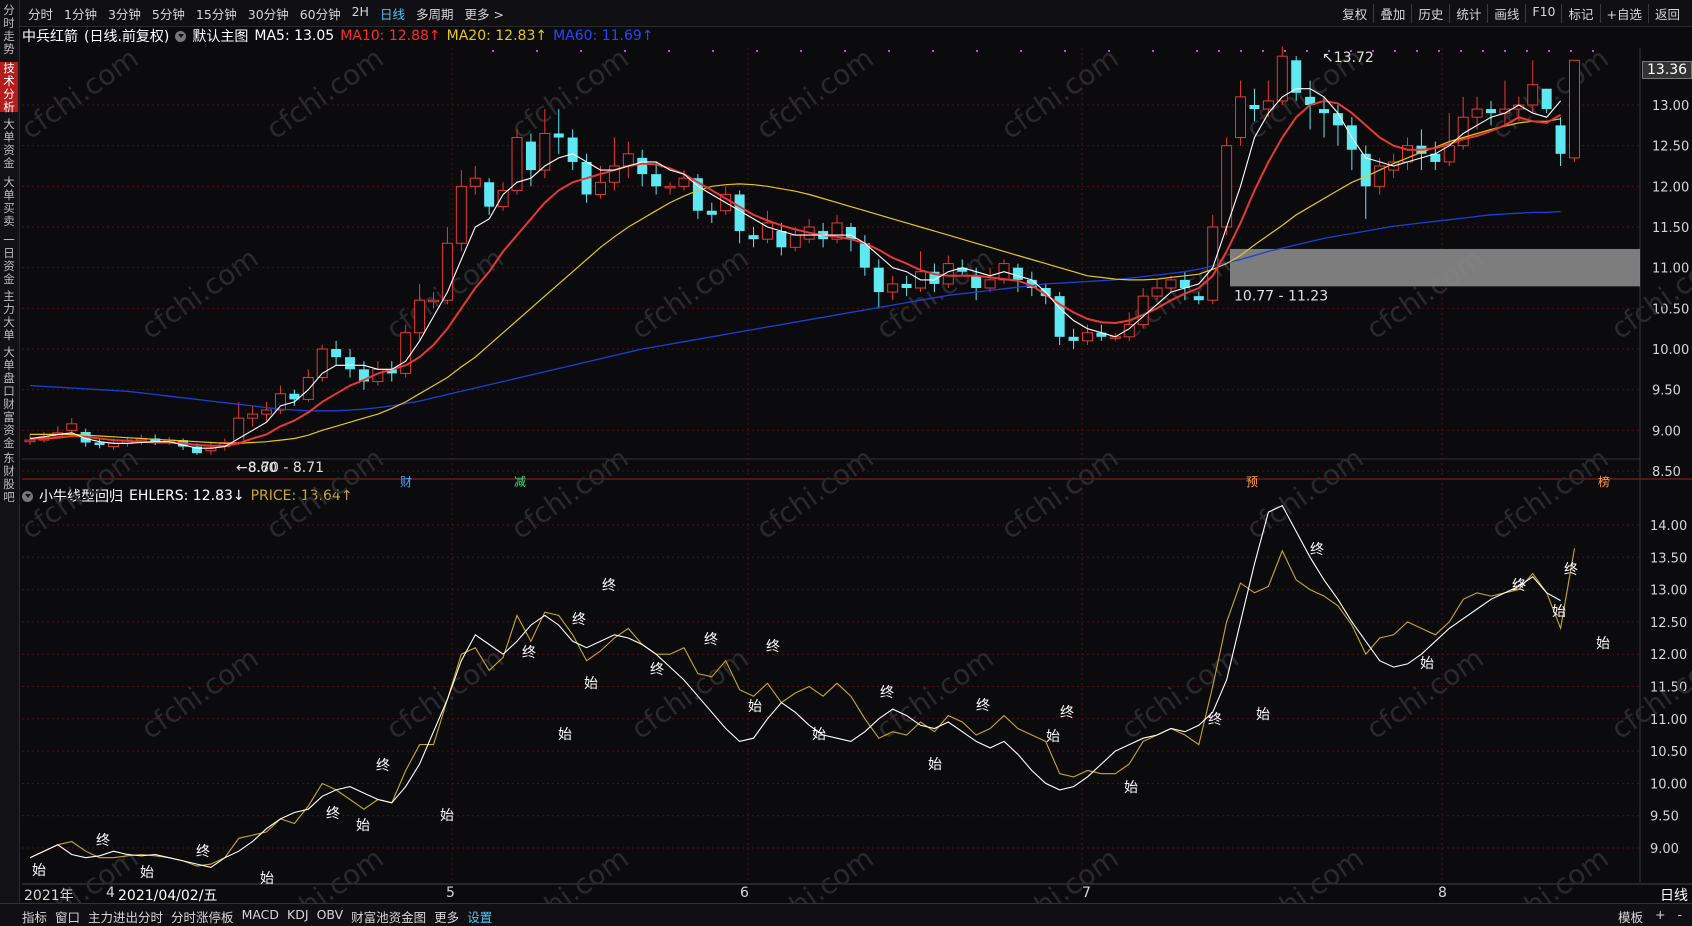 The image size is (1692, 926). What do you see at coordinates (1668, 558) in the screenshot?
I see `sub-tick-label: 13.50` at bounding box center [1668, 558].